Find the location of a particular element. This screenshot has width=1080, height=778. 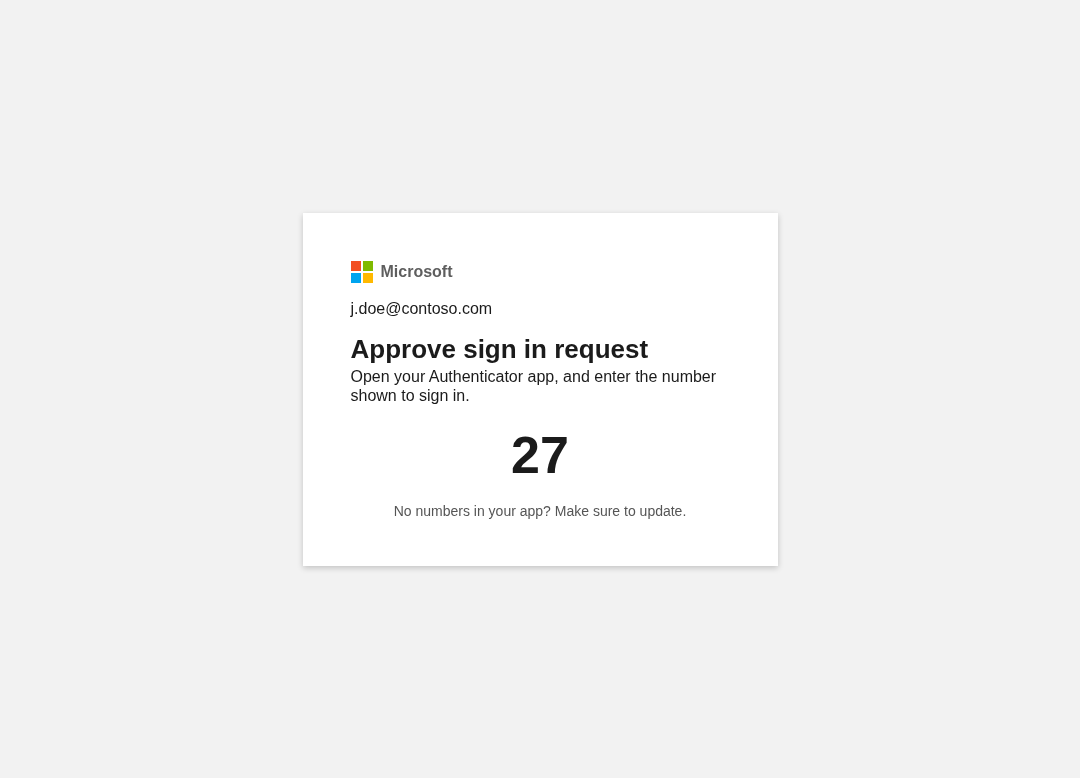

four-squares-logo-icon is located at coordinates (361, 271).